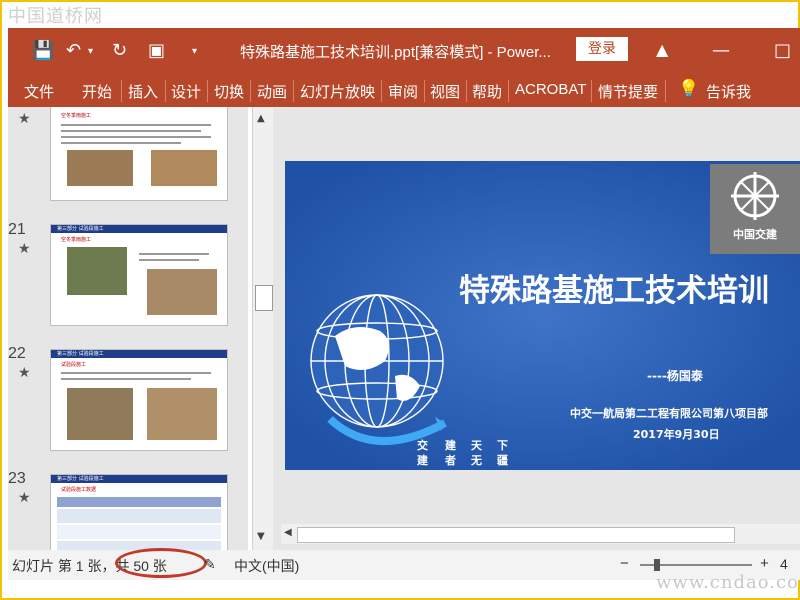 Image resolution: width=800 pixels, height=600 pixels. I want to click on tab-storyboard: 情节提要, so click(628, 91).